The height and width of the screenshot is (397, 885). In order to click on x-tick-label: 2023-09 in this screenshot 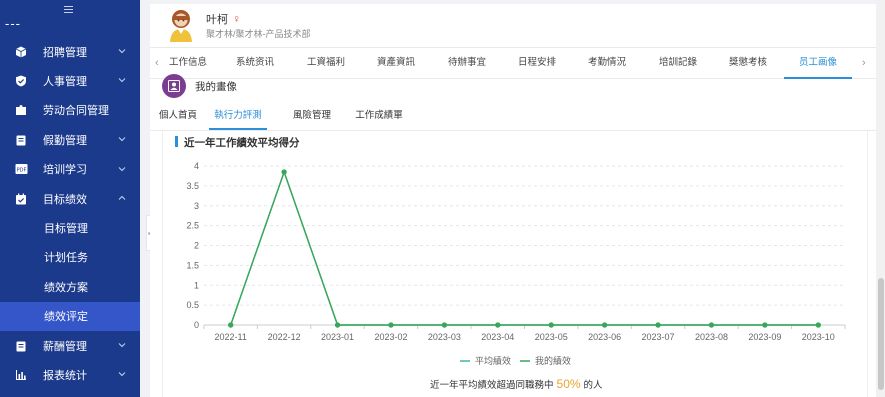, I will do `click(764, 337)`.